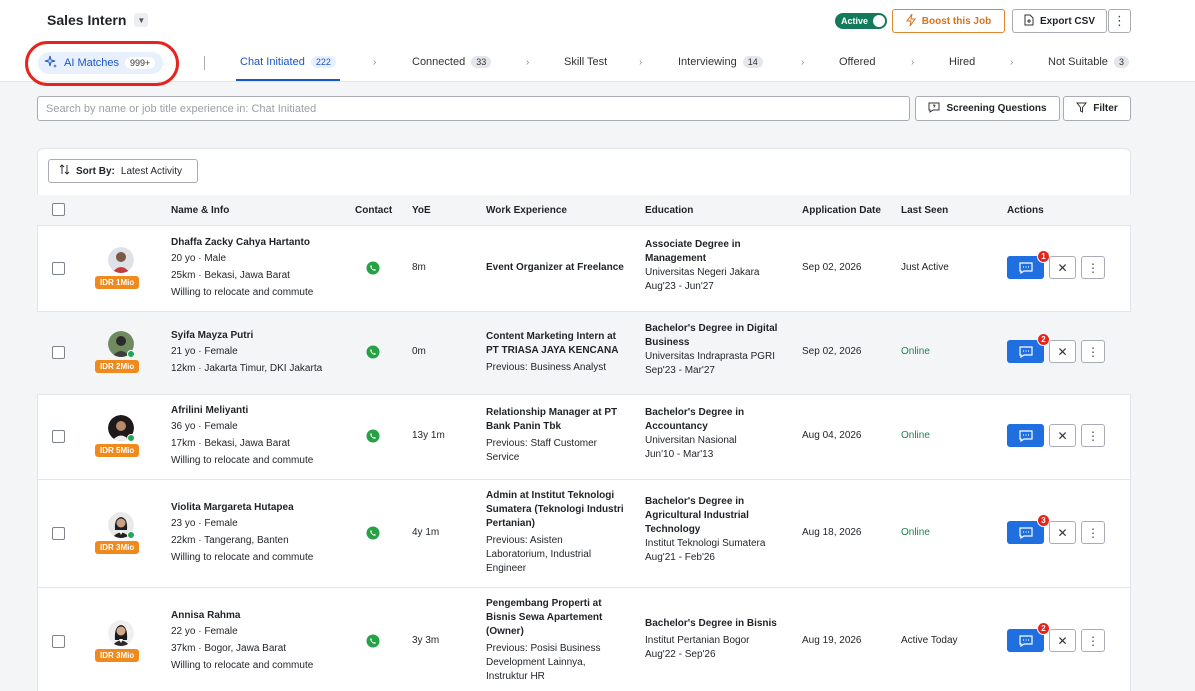 Image resolution: width=1195 pixels, height=691 pixels. Describe the element at coordinates (230, 540) in the screenshot. I see `candidate-location: 22km · Tangerang, Banten` at that location.